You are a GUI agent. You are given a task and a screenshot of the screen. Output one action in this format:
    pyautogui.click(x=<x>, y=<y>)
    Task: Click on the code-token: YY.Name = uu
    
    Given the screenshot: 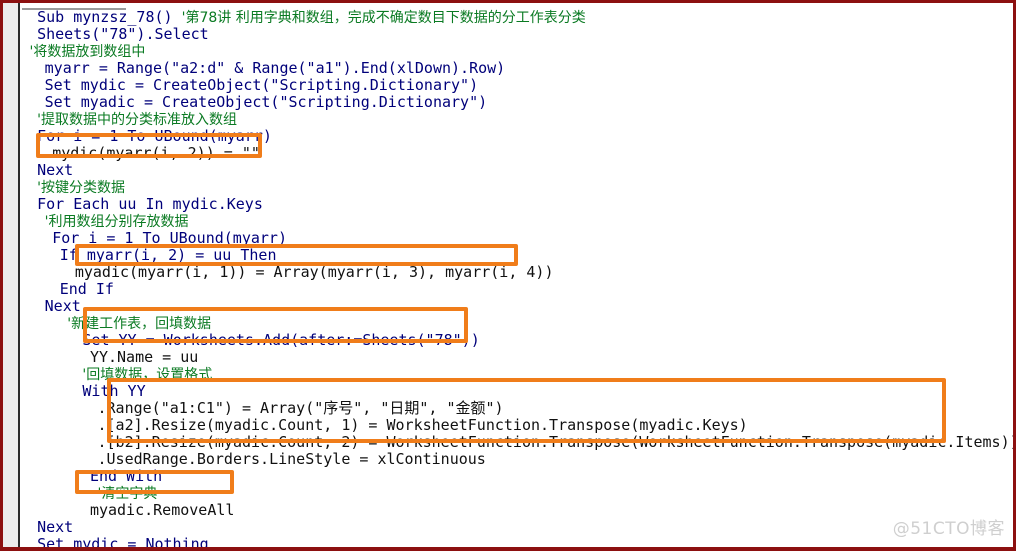 What is the action you would take?
    pyautogui.click(x=144, y=357)
    